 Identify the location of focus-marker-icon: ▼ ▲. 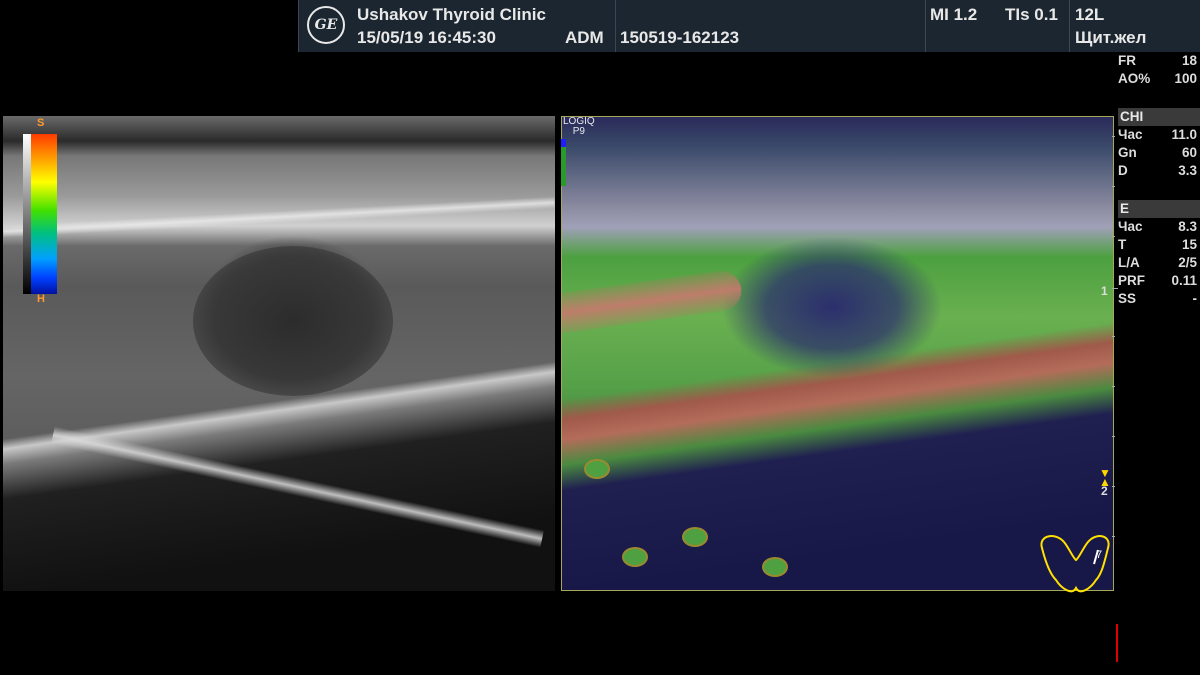
(1105, 477).